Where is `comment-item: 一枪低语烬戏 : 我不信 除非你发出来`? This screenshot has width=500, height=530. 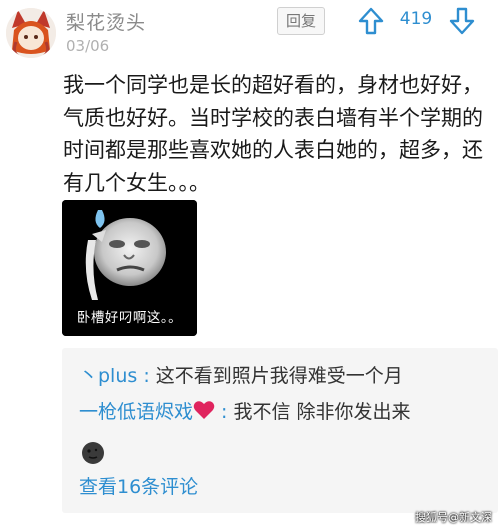
comment-item: 一枪低语烬戏 : 我不信 除非你发出来 is located at coordinates (245, 412).